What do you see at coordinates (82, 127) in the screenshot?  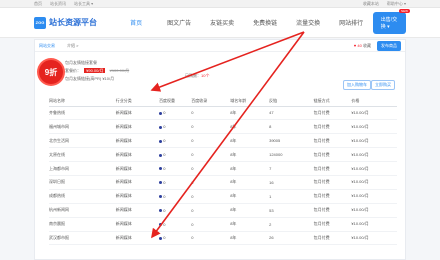 I see `cell-name: 福州城市网` at bounding box center [82, 127].